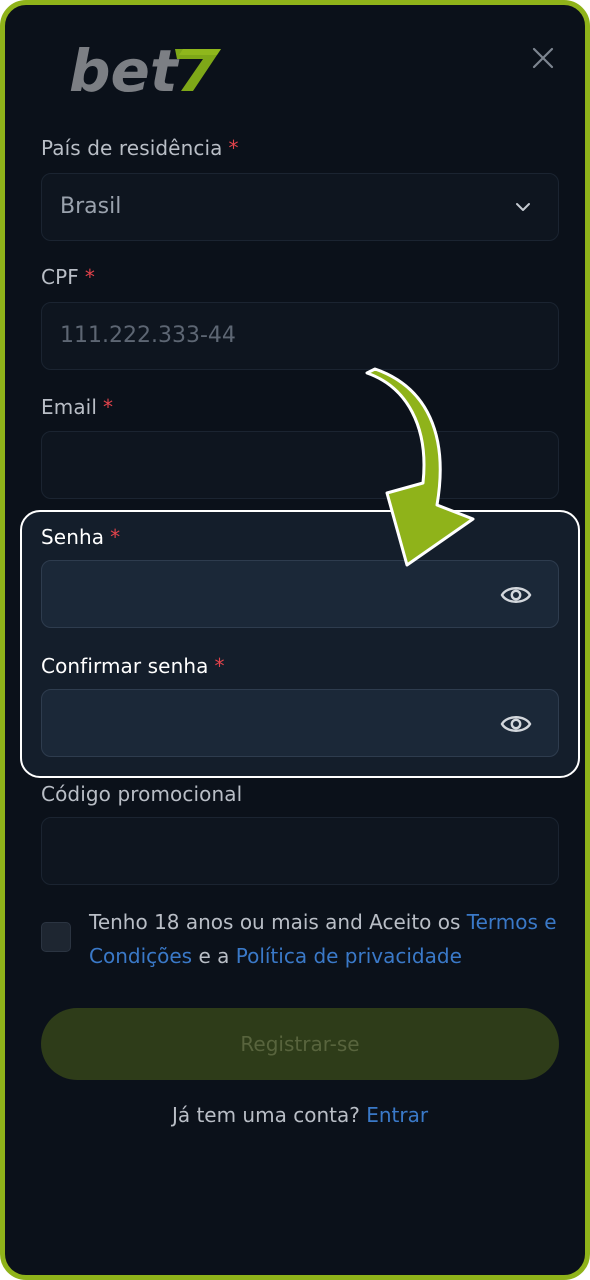  What do you see at coordinates (133, 666) in the screenshot?
I see `confirm-password-label: Confirmar senha *` at bounding box center [133, 666].